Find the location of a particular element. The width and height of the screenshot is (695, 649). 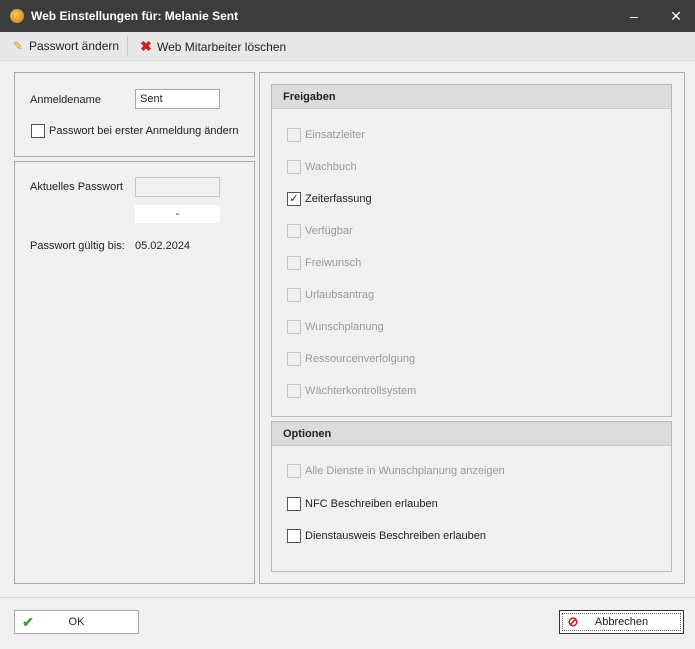

current-password-field is located at coordinates (177, 187).